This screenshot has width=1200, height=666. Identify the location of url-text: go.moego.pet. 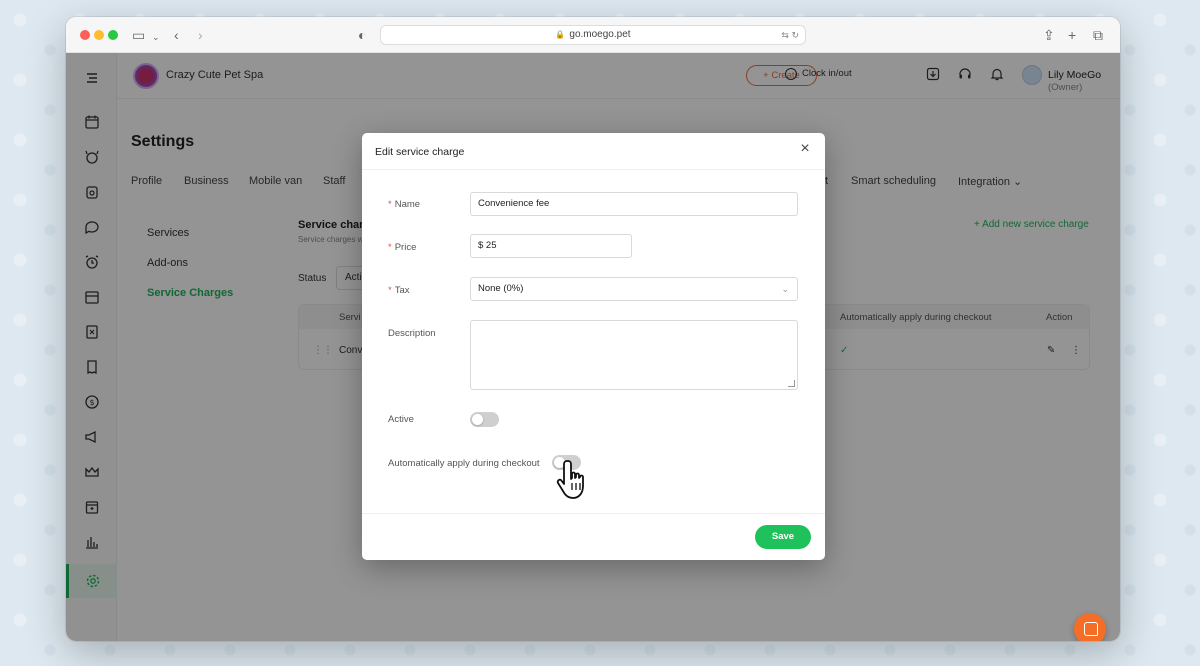
(600, 34).